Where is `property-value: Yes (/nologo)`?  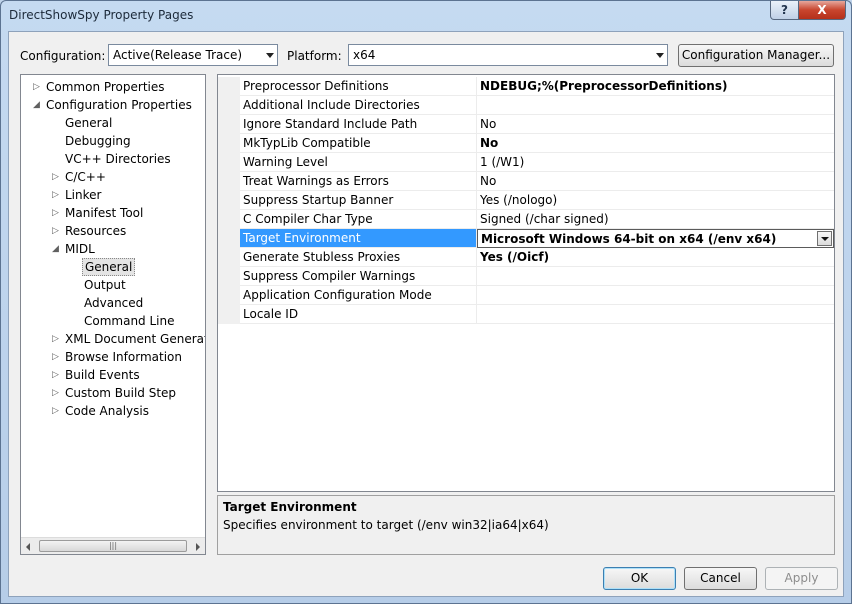 property-value: Yes (/nologo) is located at coordinates (655, 200).